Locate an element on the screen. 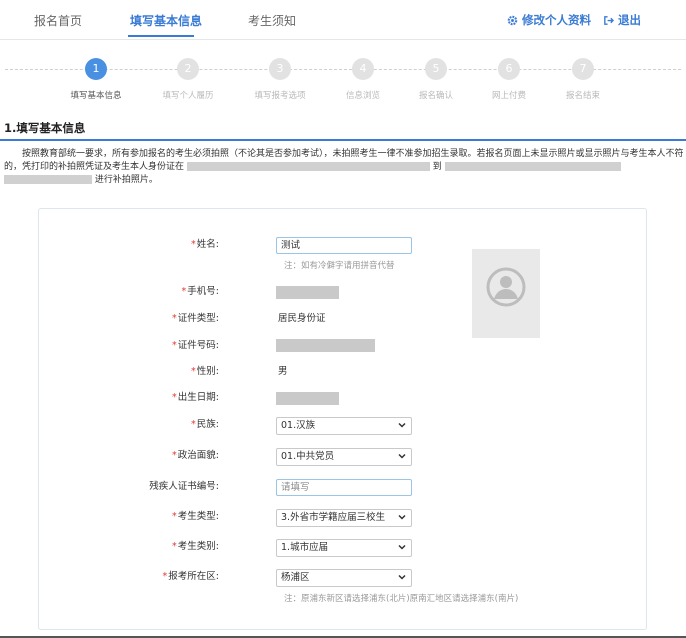 The height and width of the screenshot is (638, 686). row-candidate-category: *考生类别: is located at coordinates (154, 549).